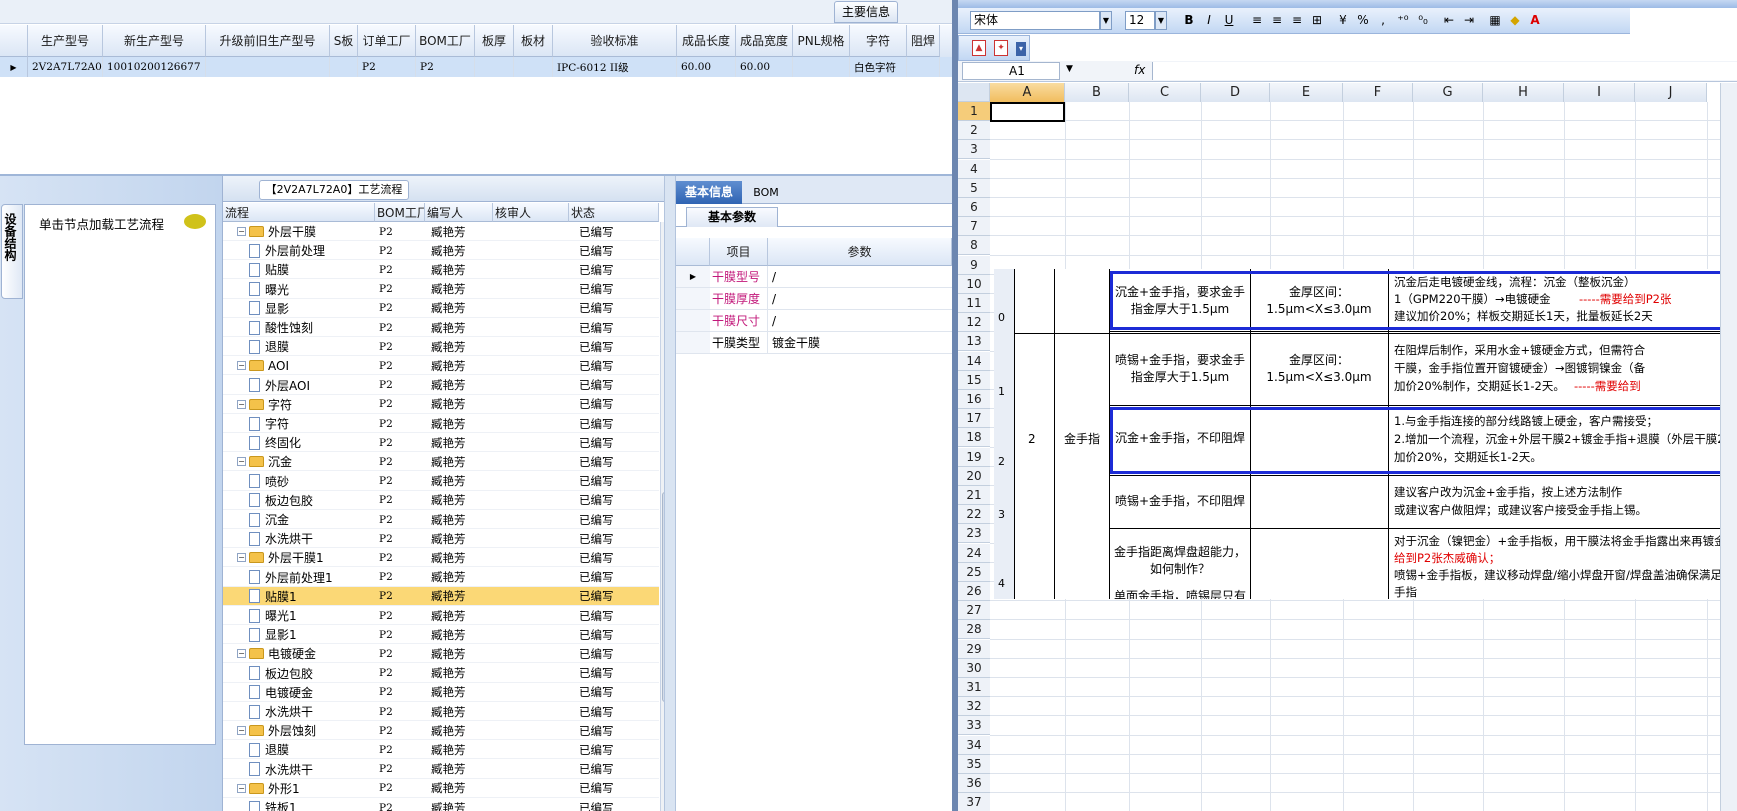 The height and width of the screenshot is (811, 1737). I want to click on process-name-cell: − 外形1, so click(299, 788).